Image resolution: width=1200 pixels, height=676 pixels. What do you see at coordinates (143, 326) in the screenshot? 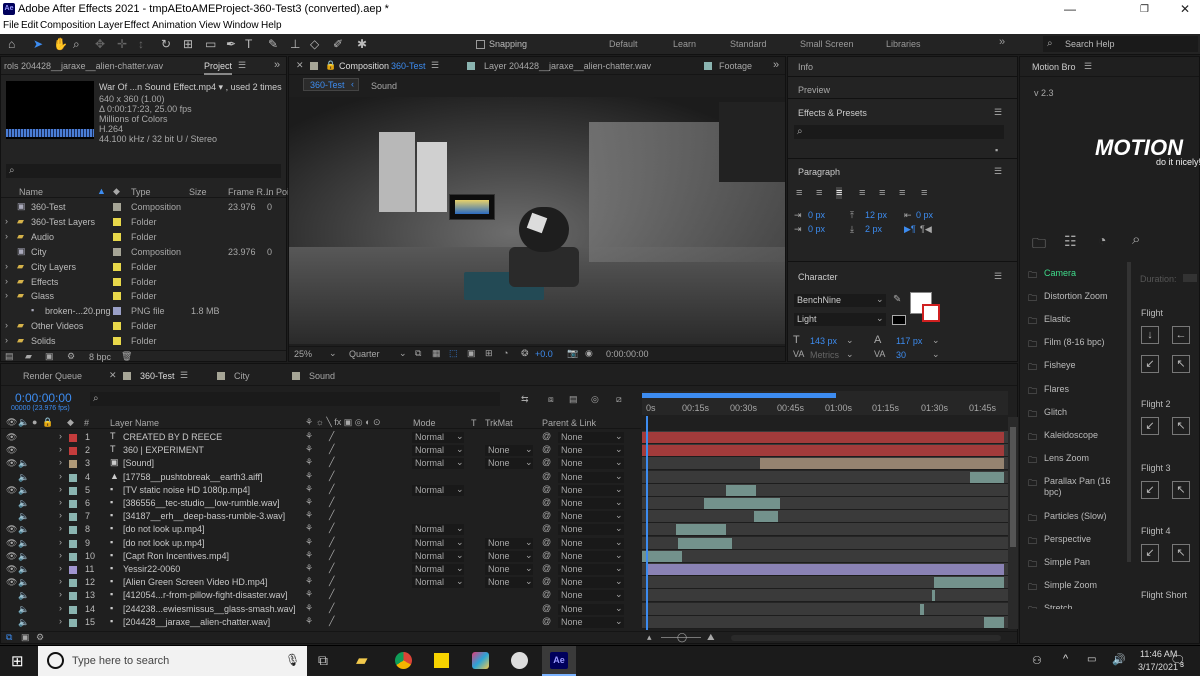
I see `project-item: › ▰ Other Videos Folder` at bounding box center [143, 326].